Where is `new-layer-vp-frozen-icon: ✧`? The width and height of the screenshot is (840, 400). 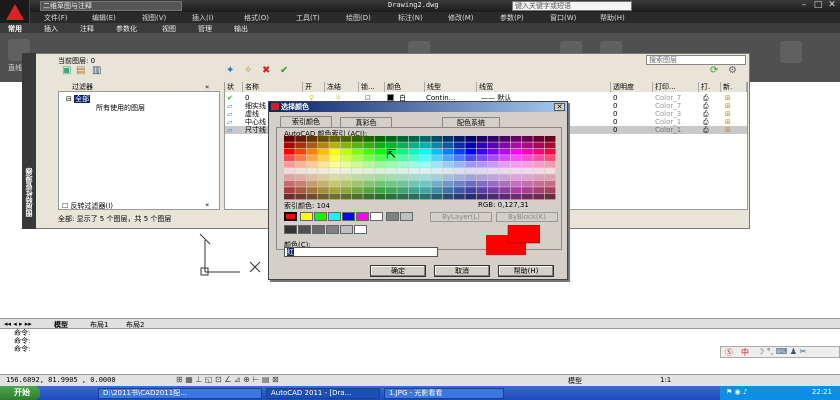 new-layer-vp-frozen-icon: ✧ is located at coordinates (248, 71).